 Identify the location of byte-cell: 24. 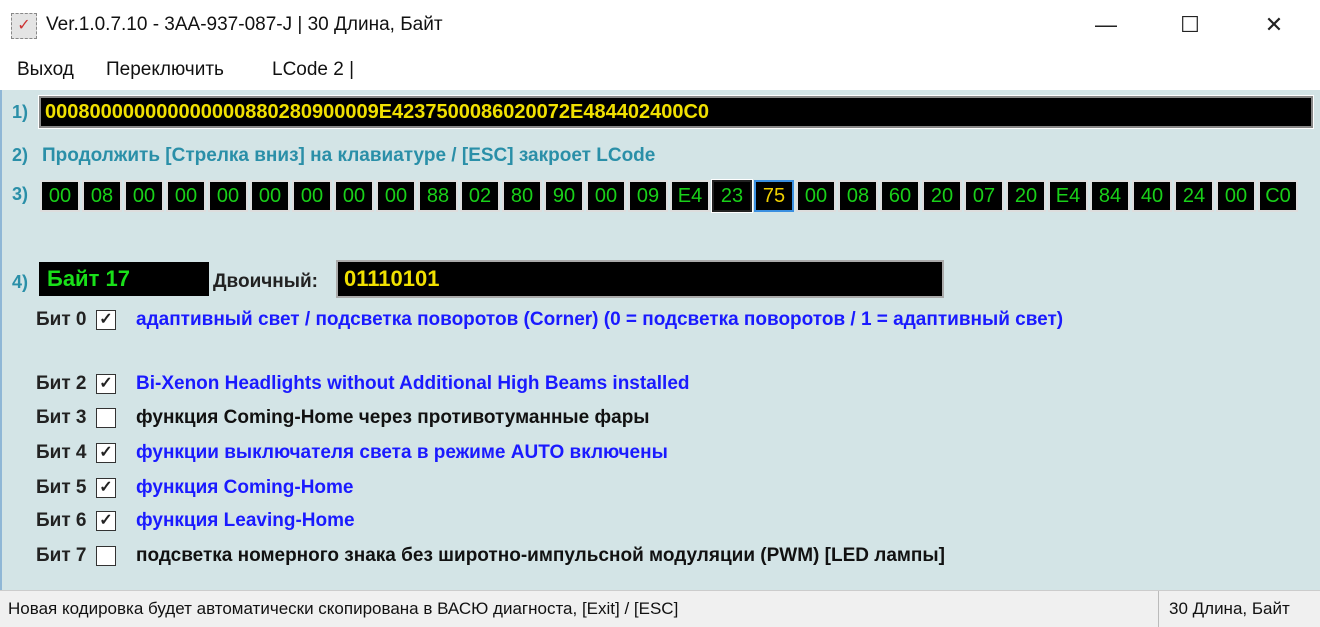
(1194, 196).